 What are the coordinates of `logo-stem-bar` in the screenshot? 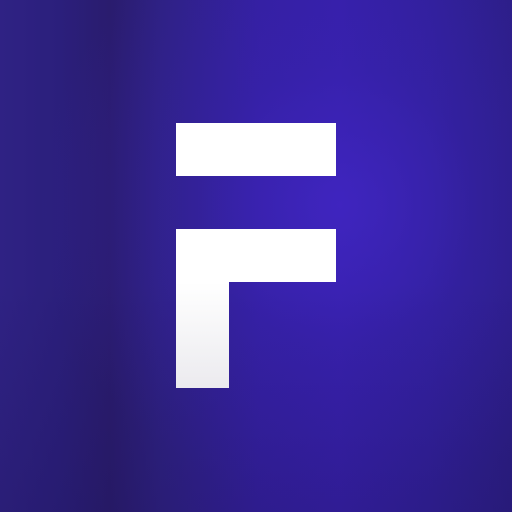 It's located at (202, 308).